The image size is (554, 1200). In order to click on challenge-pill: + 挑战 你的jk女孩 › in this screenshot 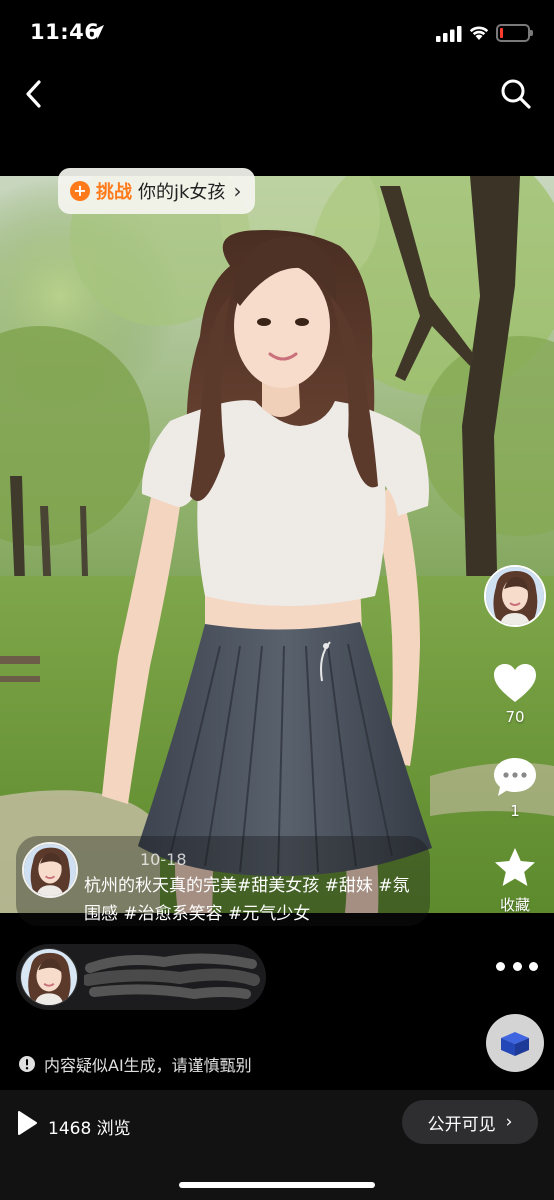, I will do `click(157, 191)`.